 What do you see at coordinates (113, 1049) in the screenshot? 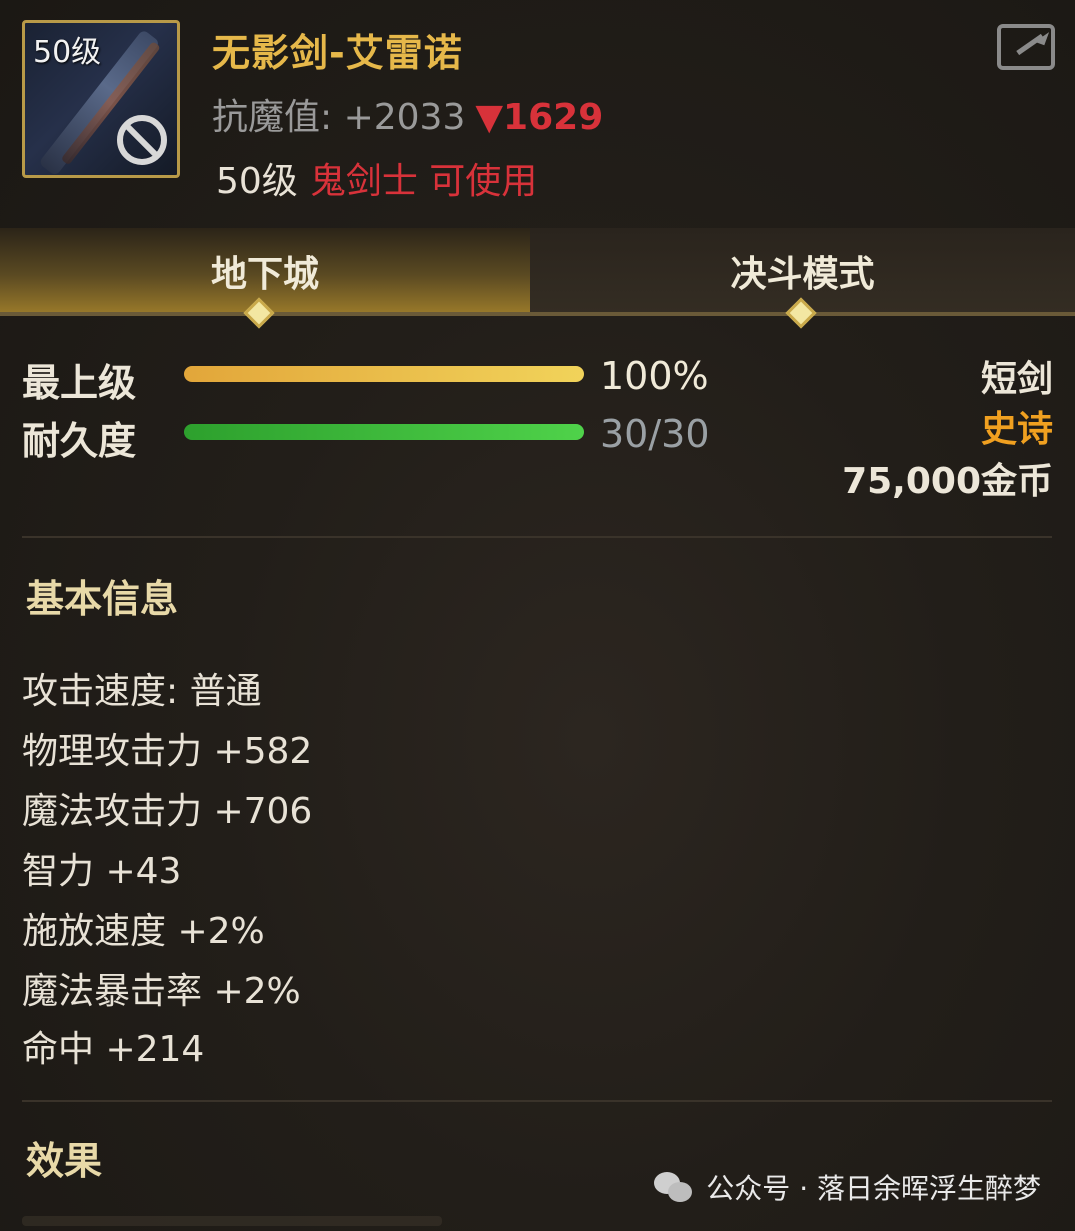
I see `attribute-item: 命中 +214` at bounding box center [113, 1049].